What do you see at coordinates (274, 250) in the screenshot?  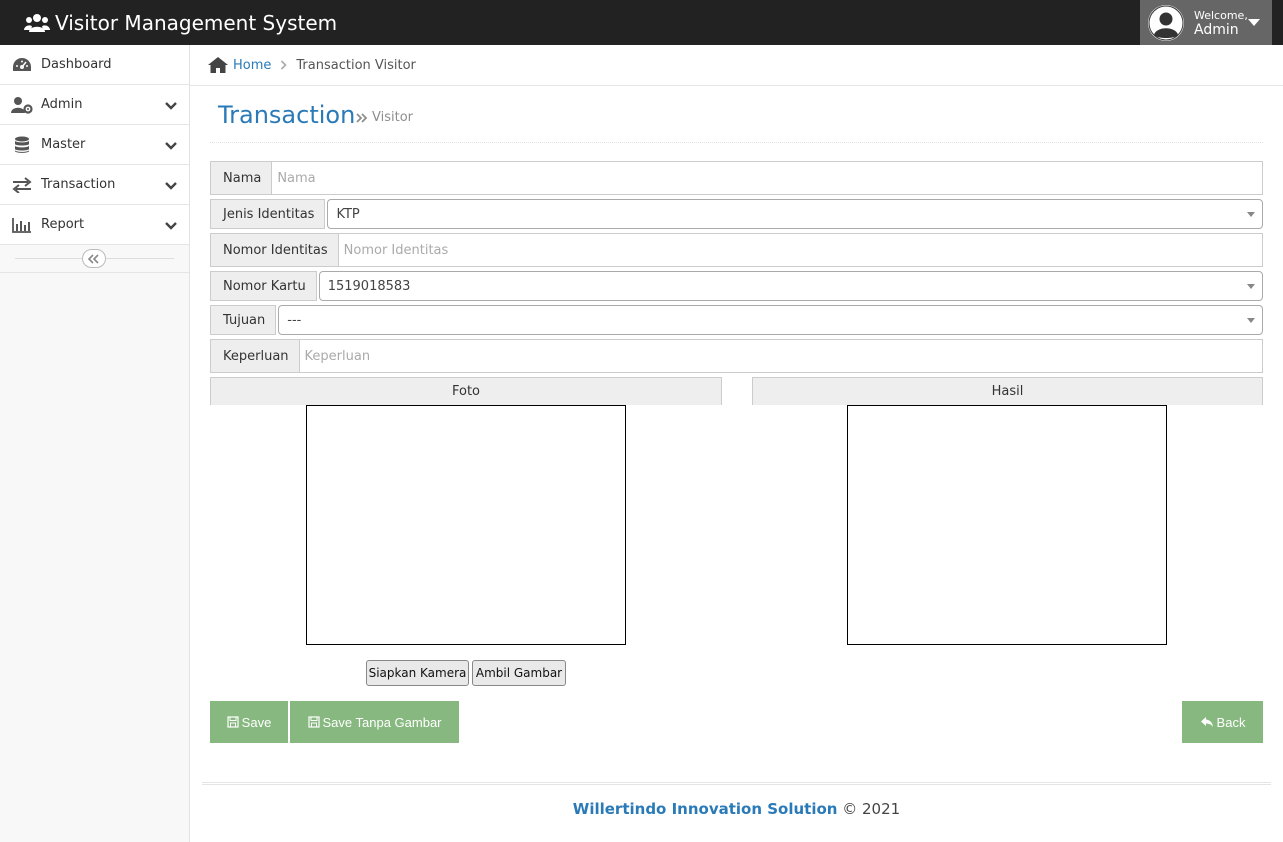 I see `nomor-identitas-label: Nomor Identitas` at bounding box center [274, 250].